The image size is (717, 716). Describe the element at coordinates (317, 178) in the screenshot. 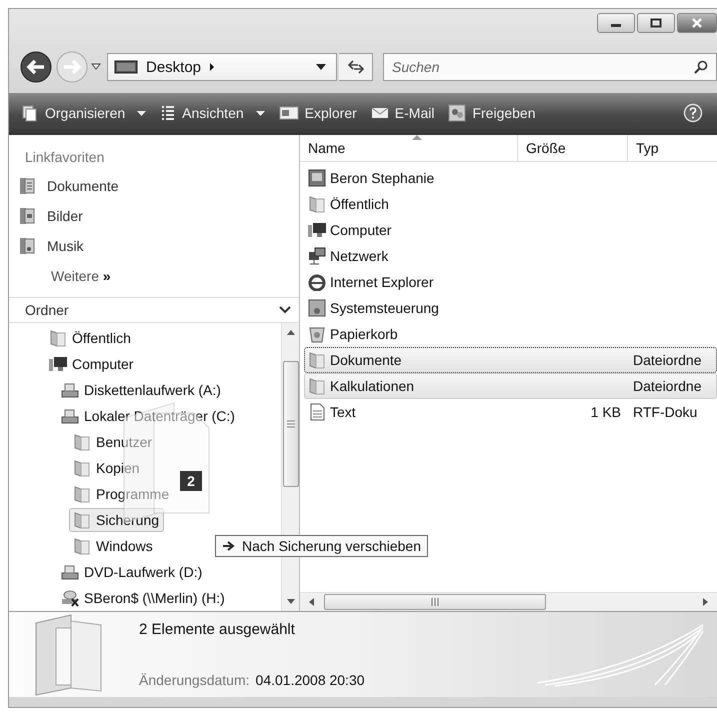

I see `contact-card-icon` at that location.